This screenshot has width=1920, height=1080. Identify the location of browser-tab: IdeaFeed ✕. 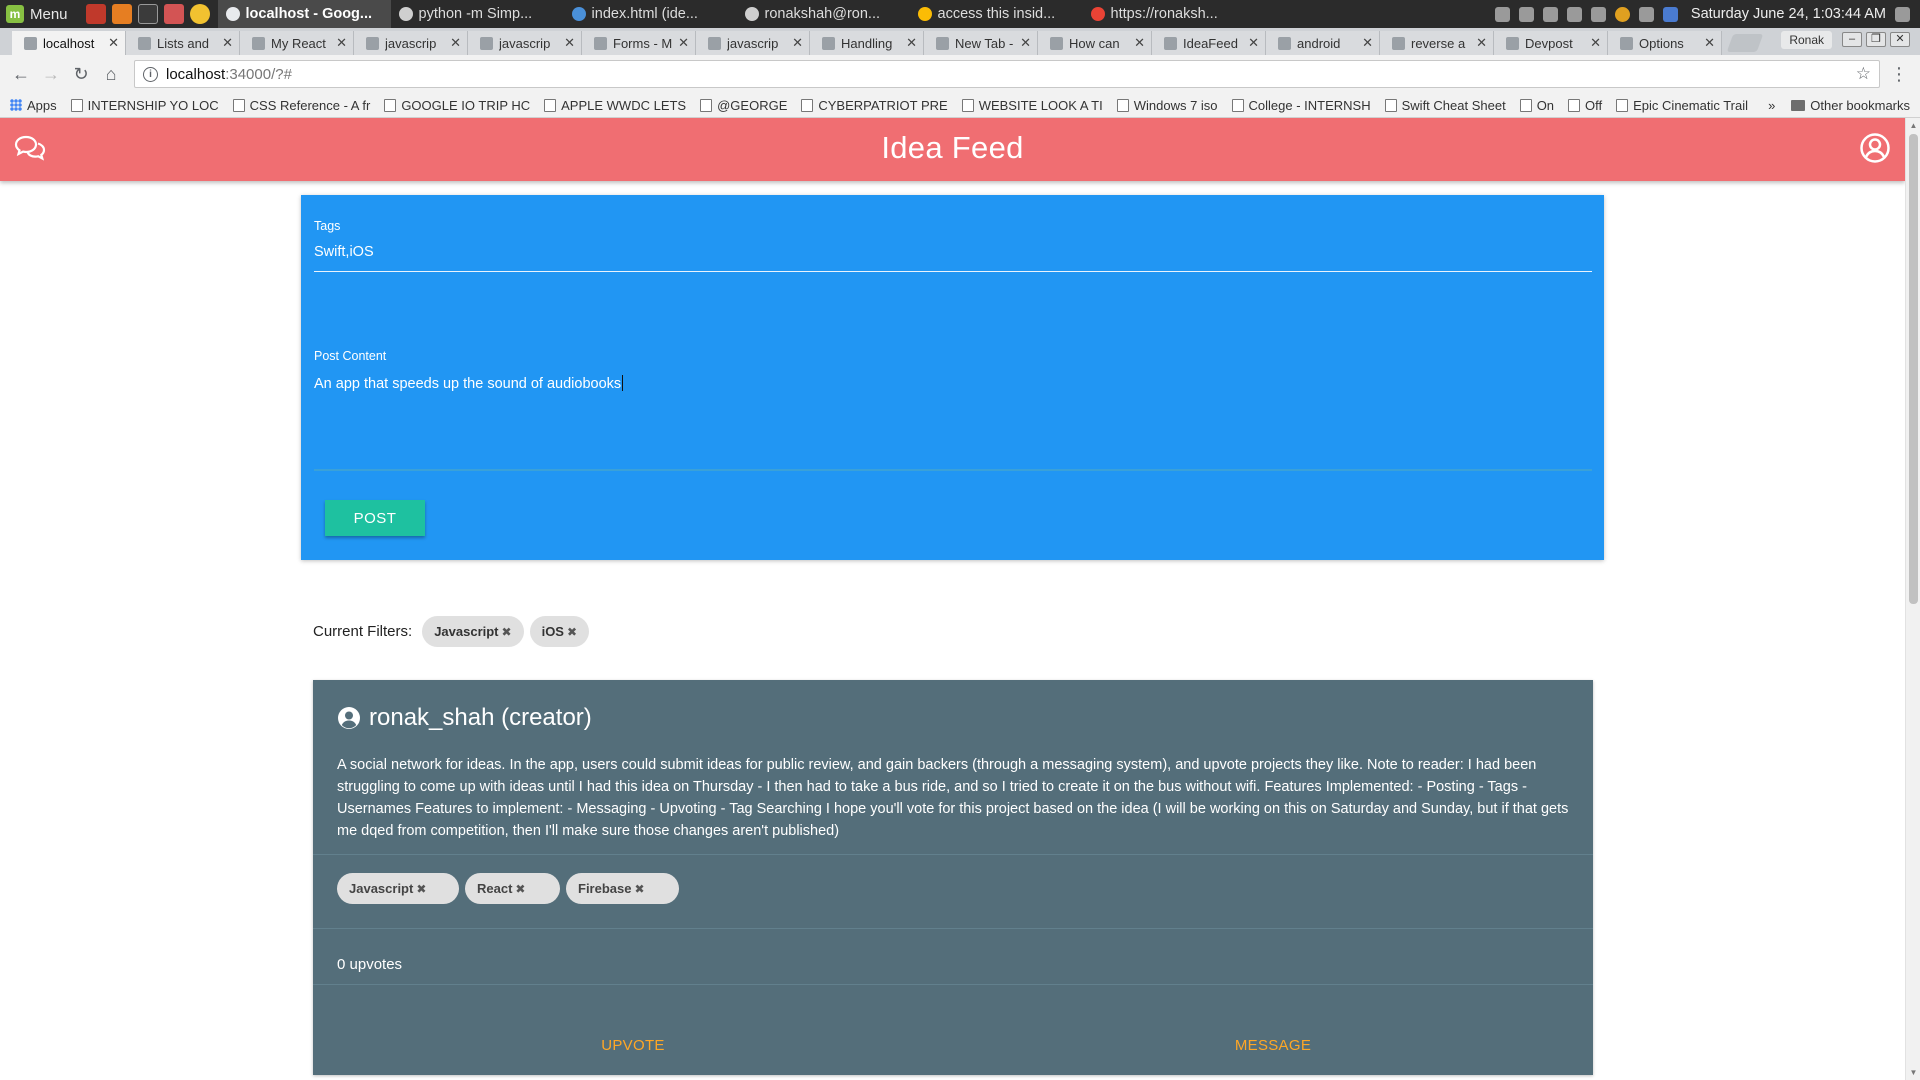
(1209, 43).